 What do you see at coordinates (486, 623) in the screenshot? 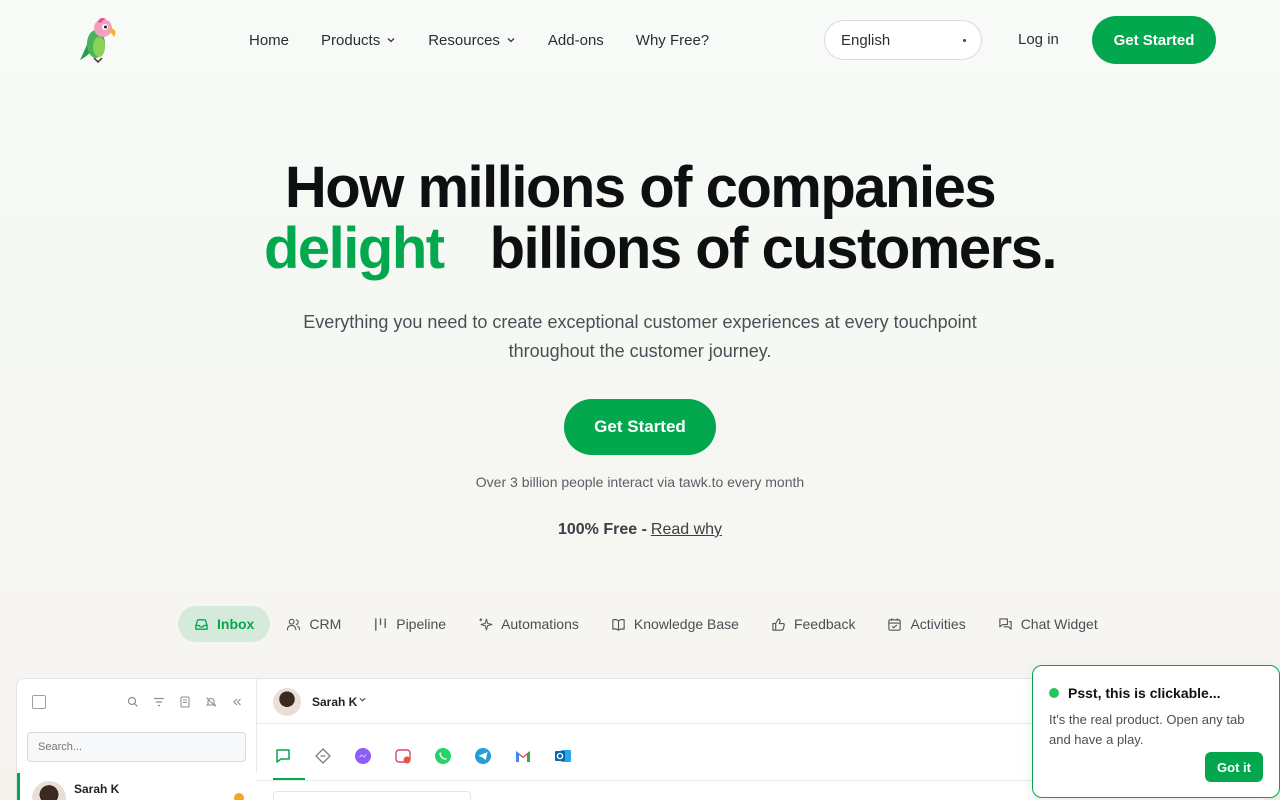
I see `sparkle-icon` at bounding box center [486, 623].